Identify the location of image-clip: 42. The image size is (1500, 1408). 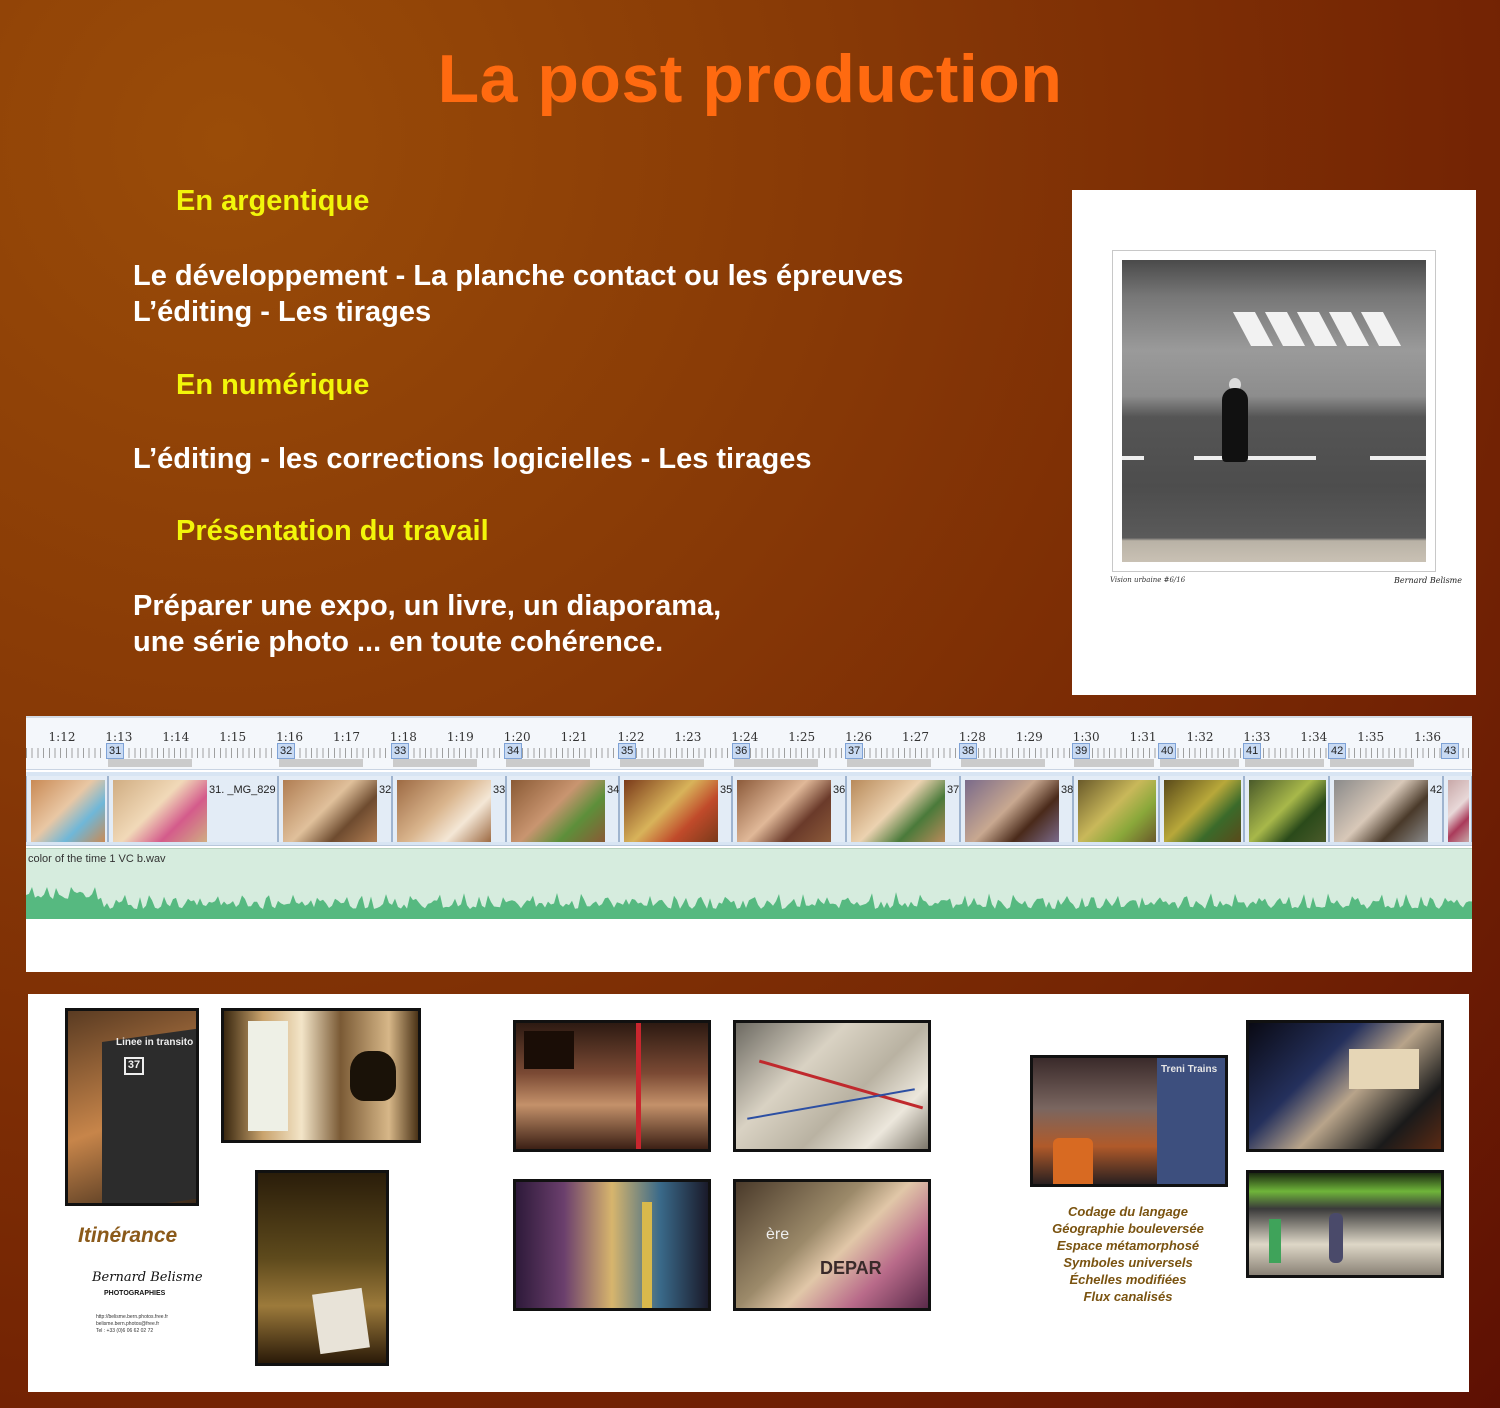
(1386, 809).